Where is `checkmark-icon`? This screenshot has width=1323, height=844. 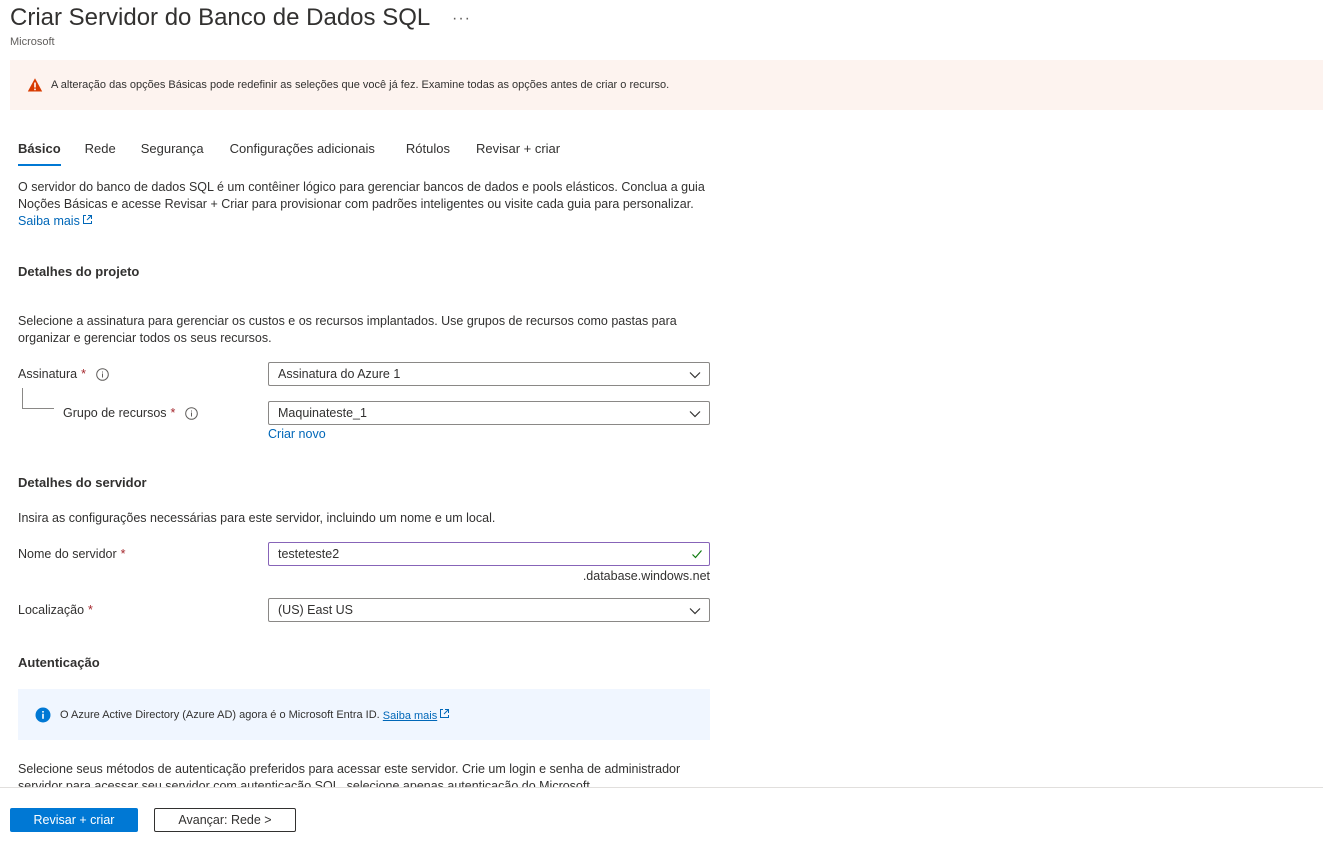 checkmark-icon is located at coordinates (697, 554).